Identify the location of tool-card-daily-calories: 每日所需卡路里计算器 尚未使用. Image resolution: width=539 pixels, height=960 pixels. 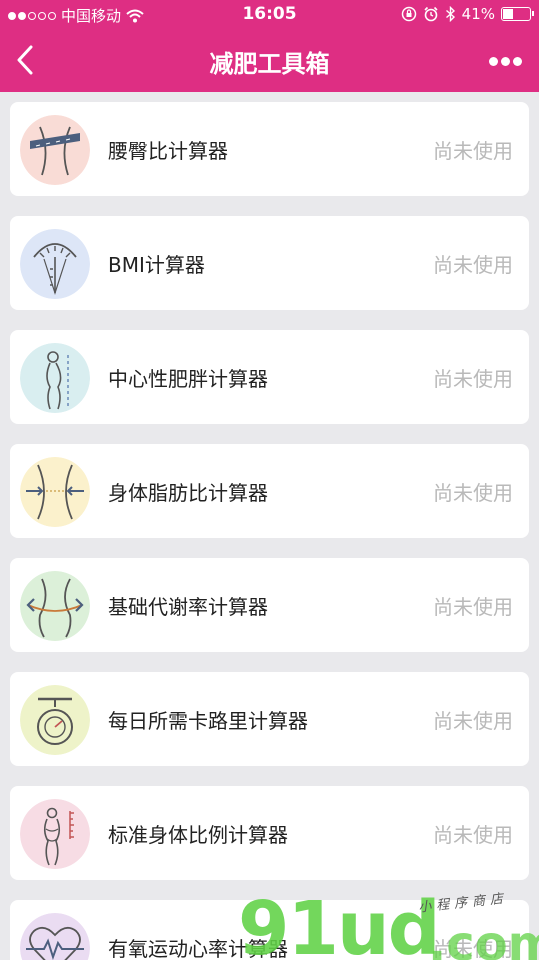
(269, 719).